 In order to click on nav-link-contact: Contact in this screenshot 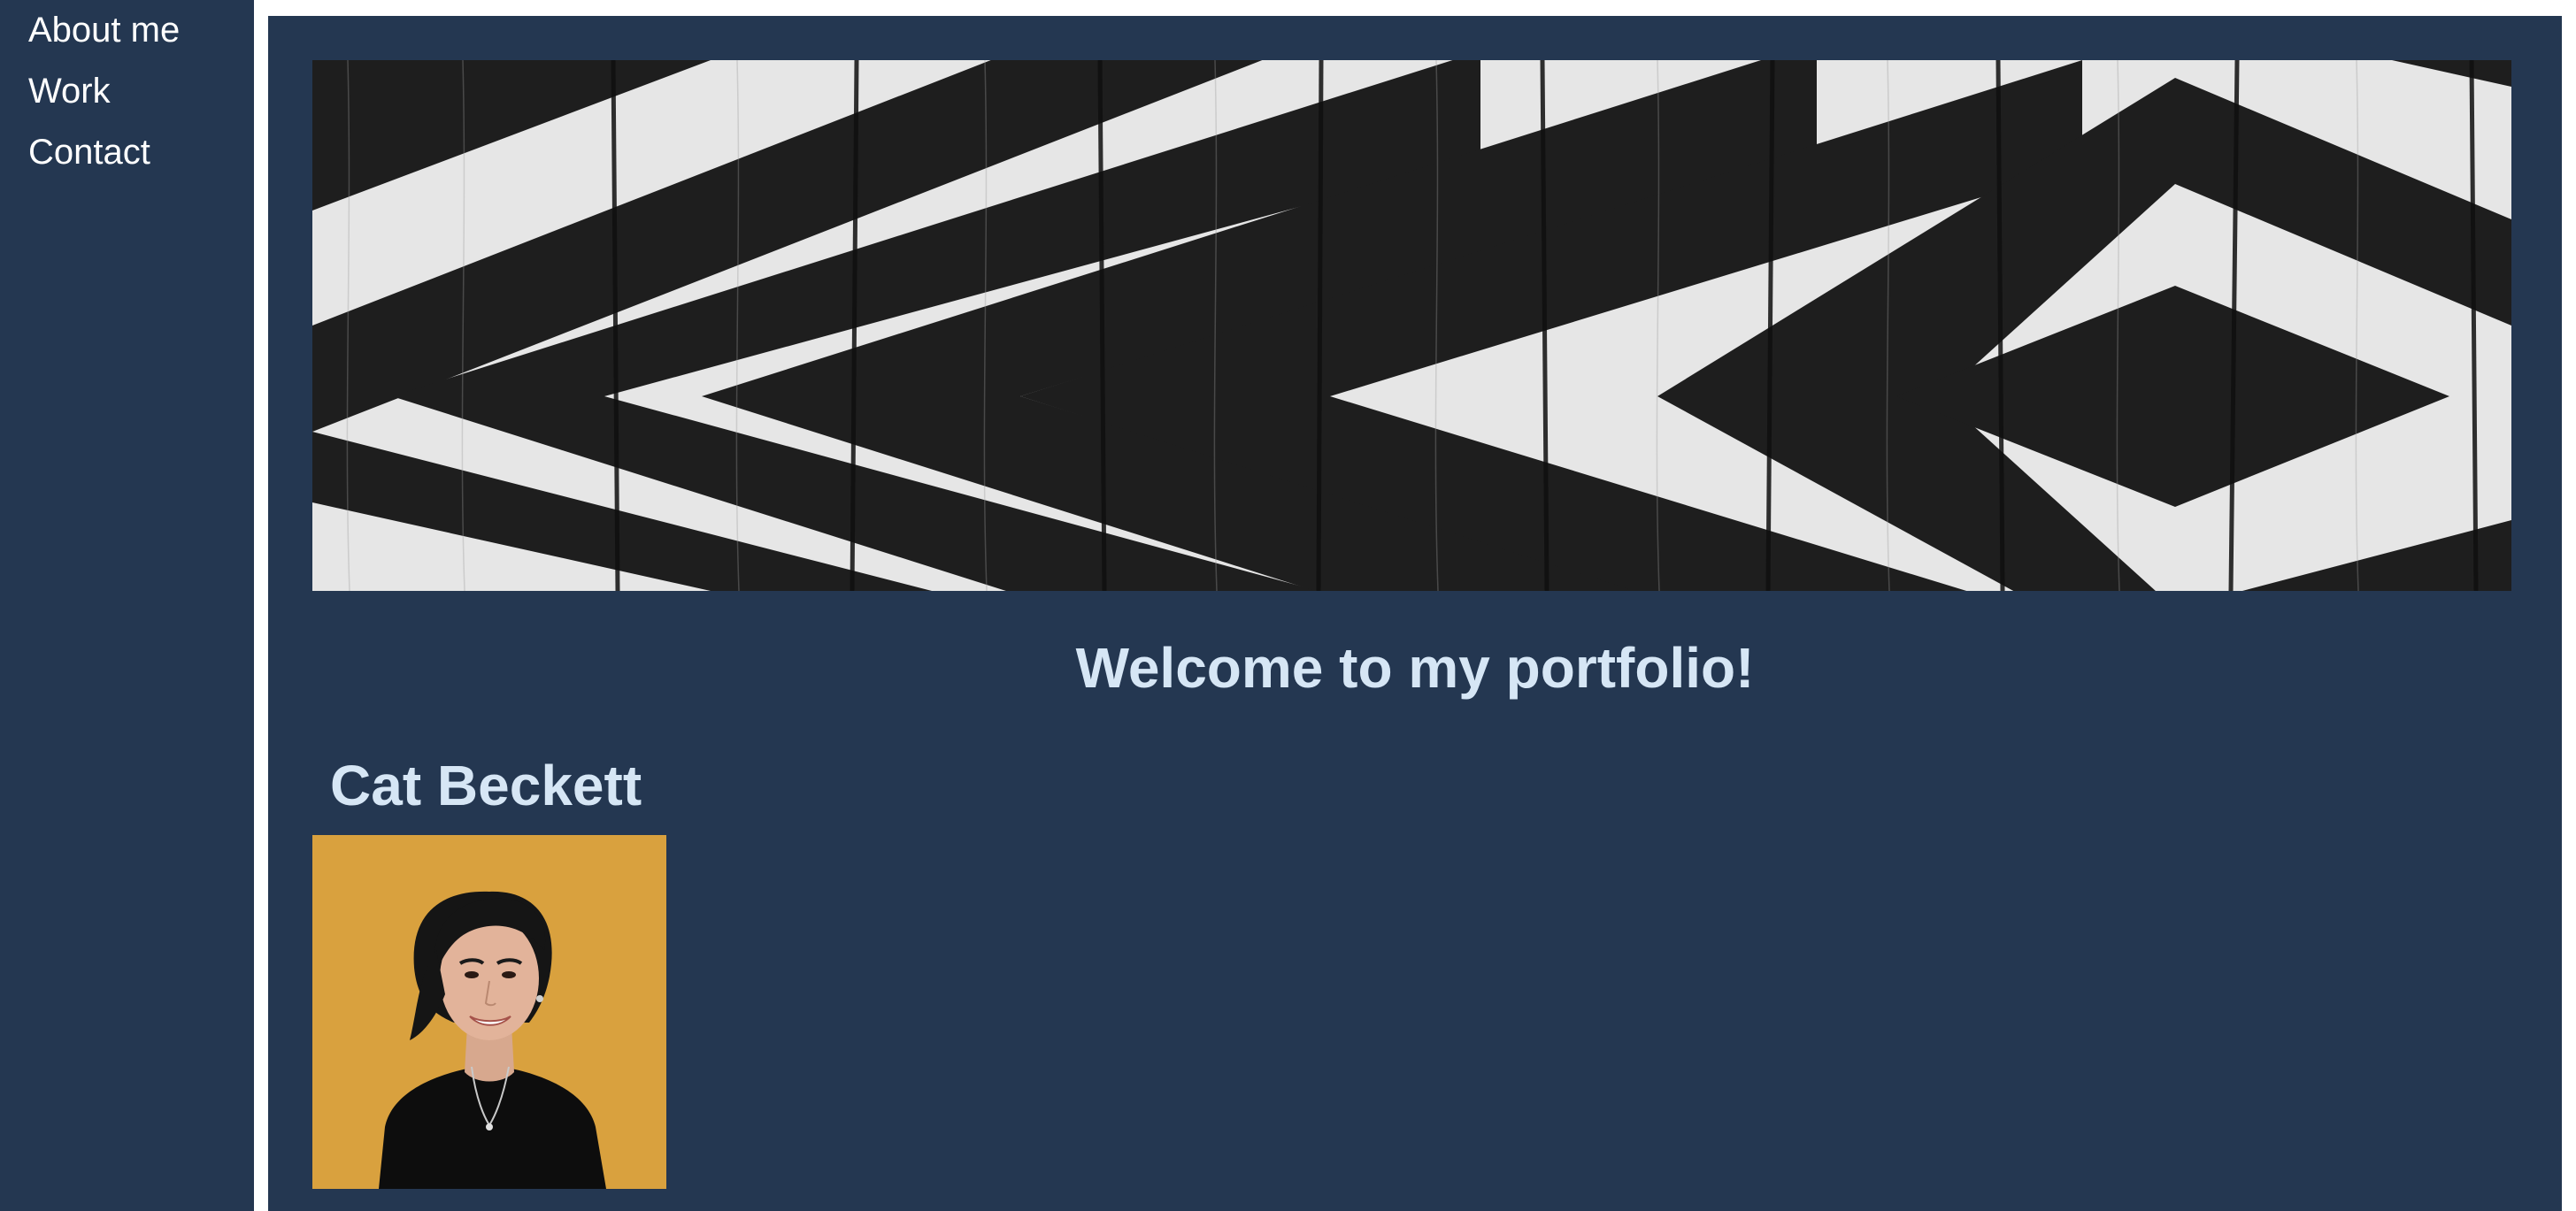, I will do `click(89, 152)`.